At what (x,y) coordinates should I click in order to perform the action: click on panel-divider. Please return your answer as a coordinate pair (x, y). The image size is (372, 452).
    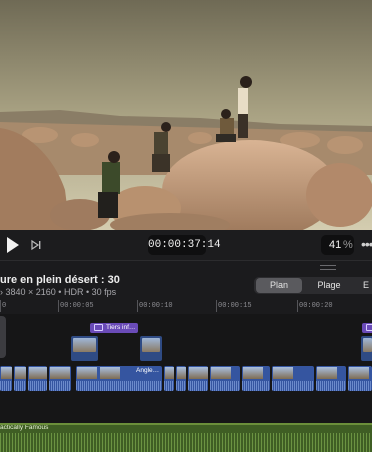
    Looking at the image, I should click on (186, 260).